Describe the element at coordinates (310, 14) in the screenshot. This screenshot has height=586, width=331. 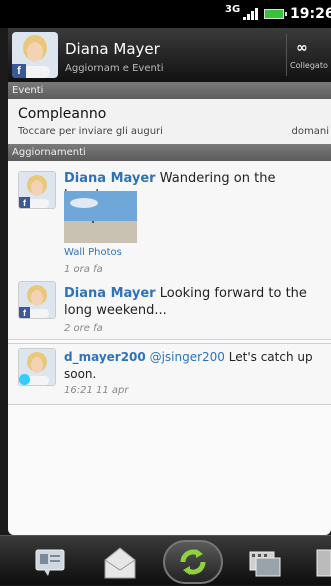
I see `clock: 19:26` at that location.